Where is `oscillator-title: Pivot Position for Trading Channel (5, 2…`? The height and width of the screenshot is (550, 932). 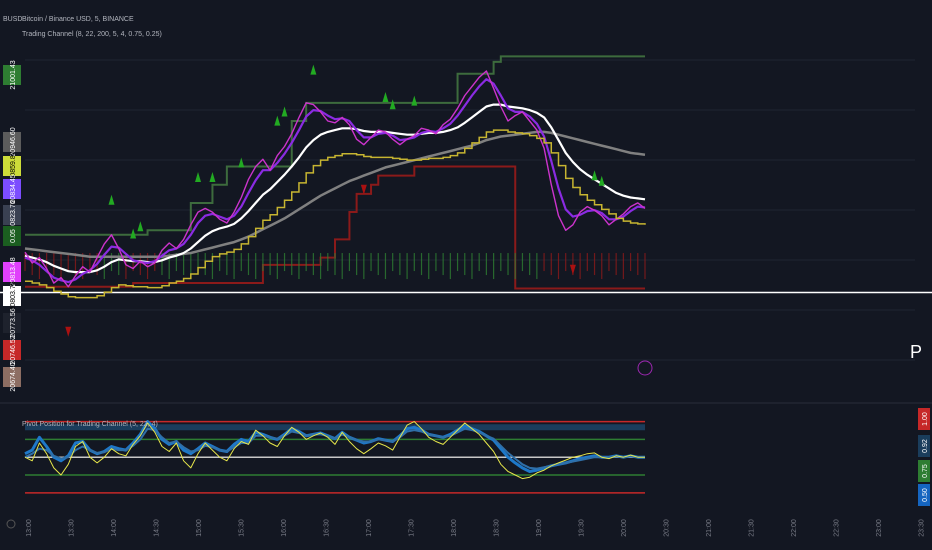
oscillator-title: Pivot Position for Trading Channel (5, 2… is located at coordinates (90, 424).